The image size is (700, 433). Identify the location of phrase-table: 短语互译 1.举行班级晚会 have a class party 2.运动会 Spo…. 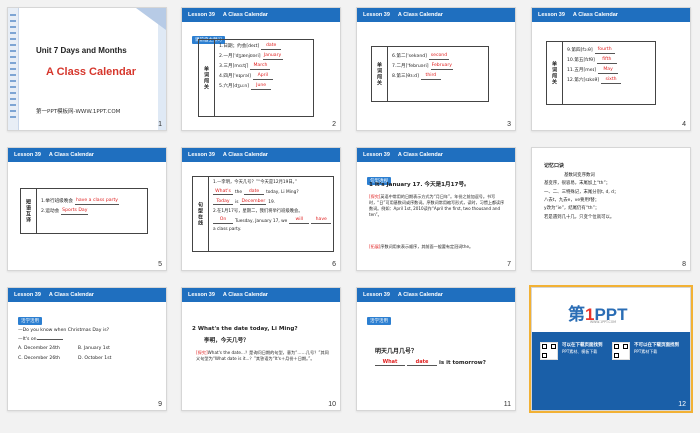
(84, 211).